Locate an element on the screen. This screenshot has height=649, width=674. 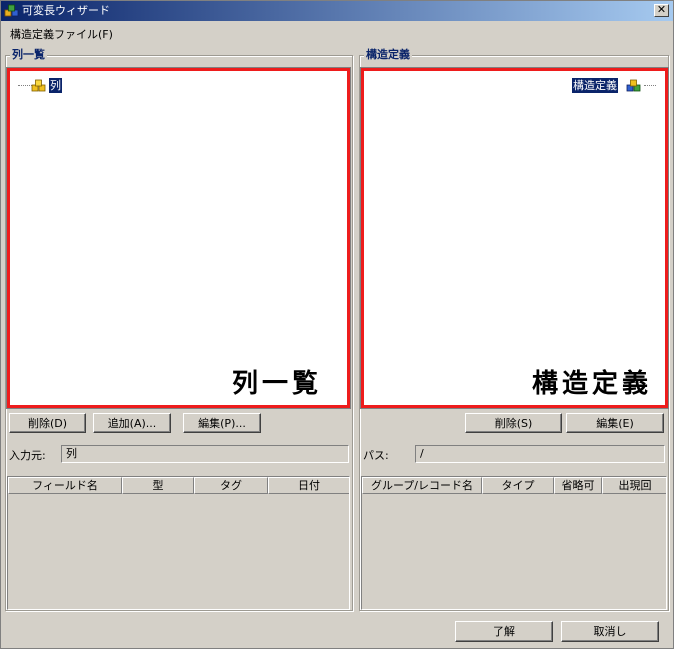
cancel-button: 取消し is located at coordinates (610, 631).